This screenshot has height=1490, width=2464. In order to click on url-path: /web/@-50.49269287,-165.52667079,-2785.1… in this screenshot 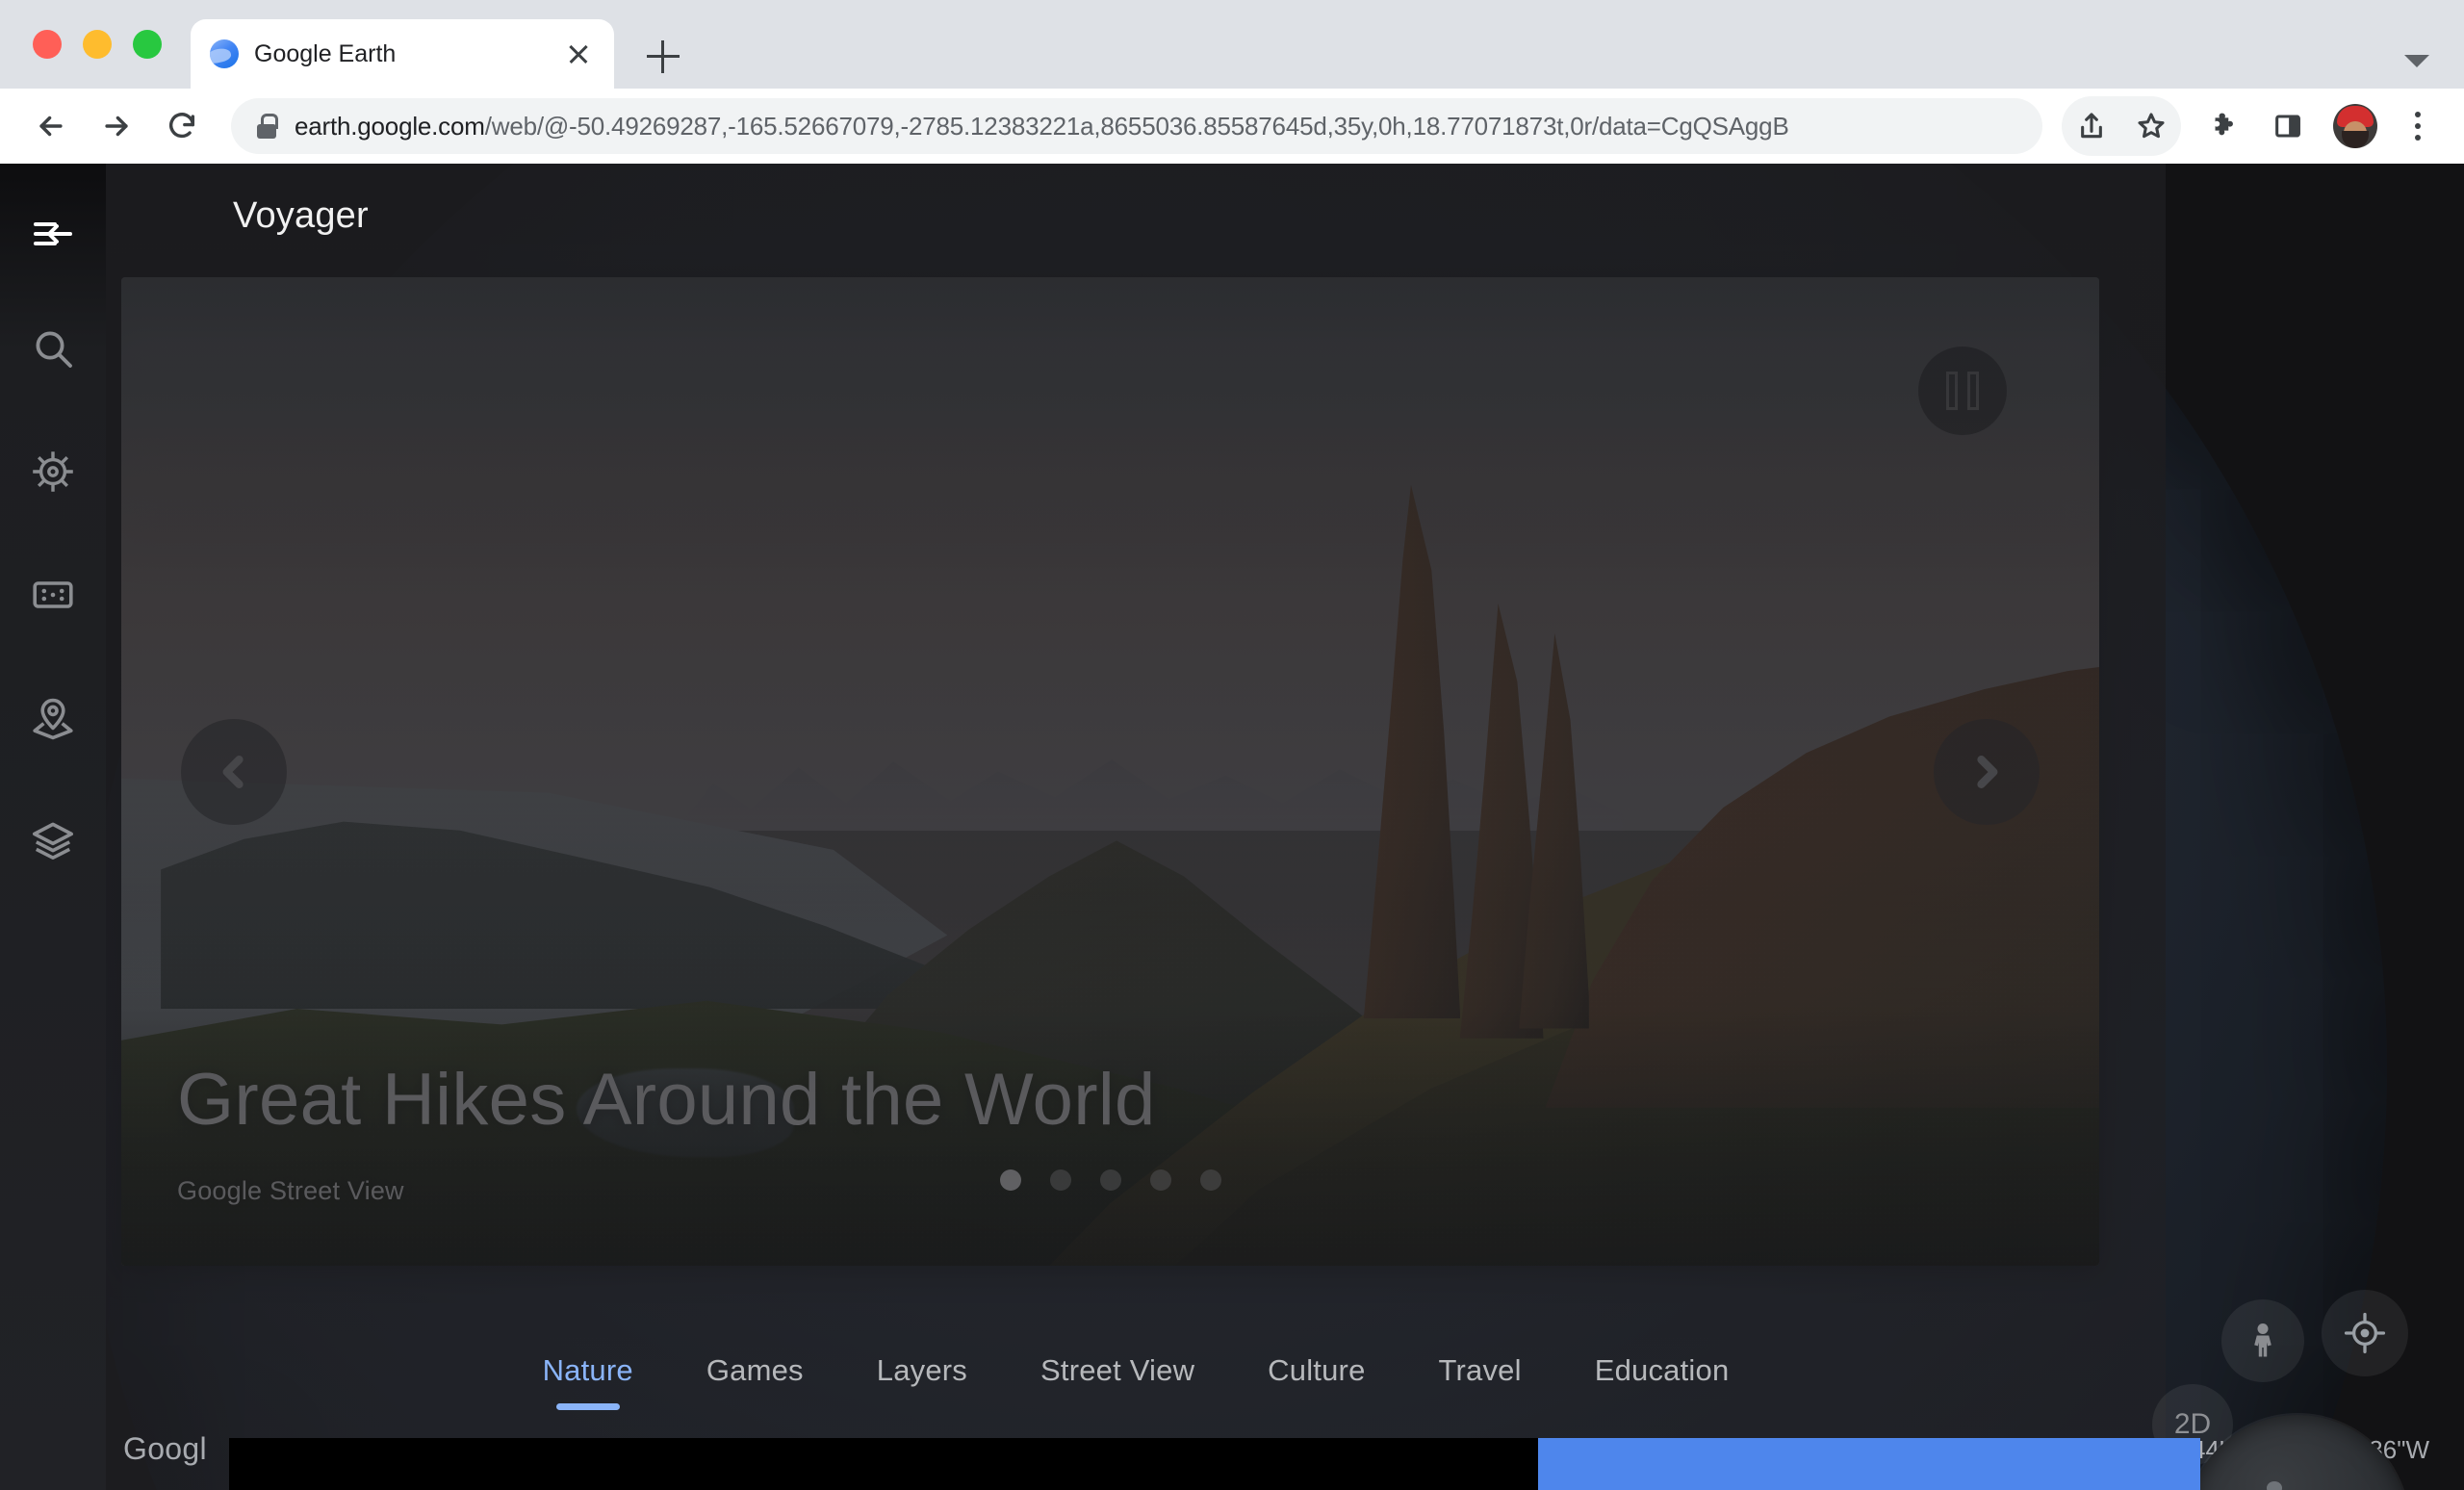, I will do `click(1136, 126)`.